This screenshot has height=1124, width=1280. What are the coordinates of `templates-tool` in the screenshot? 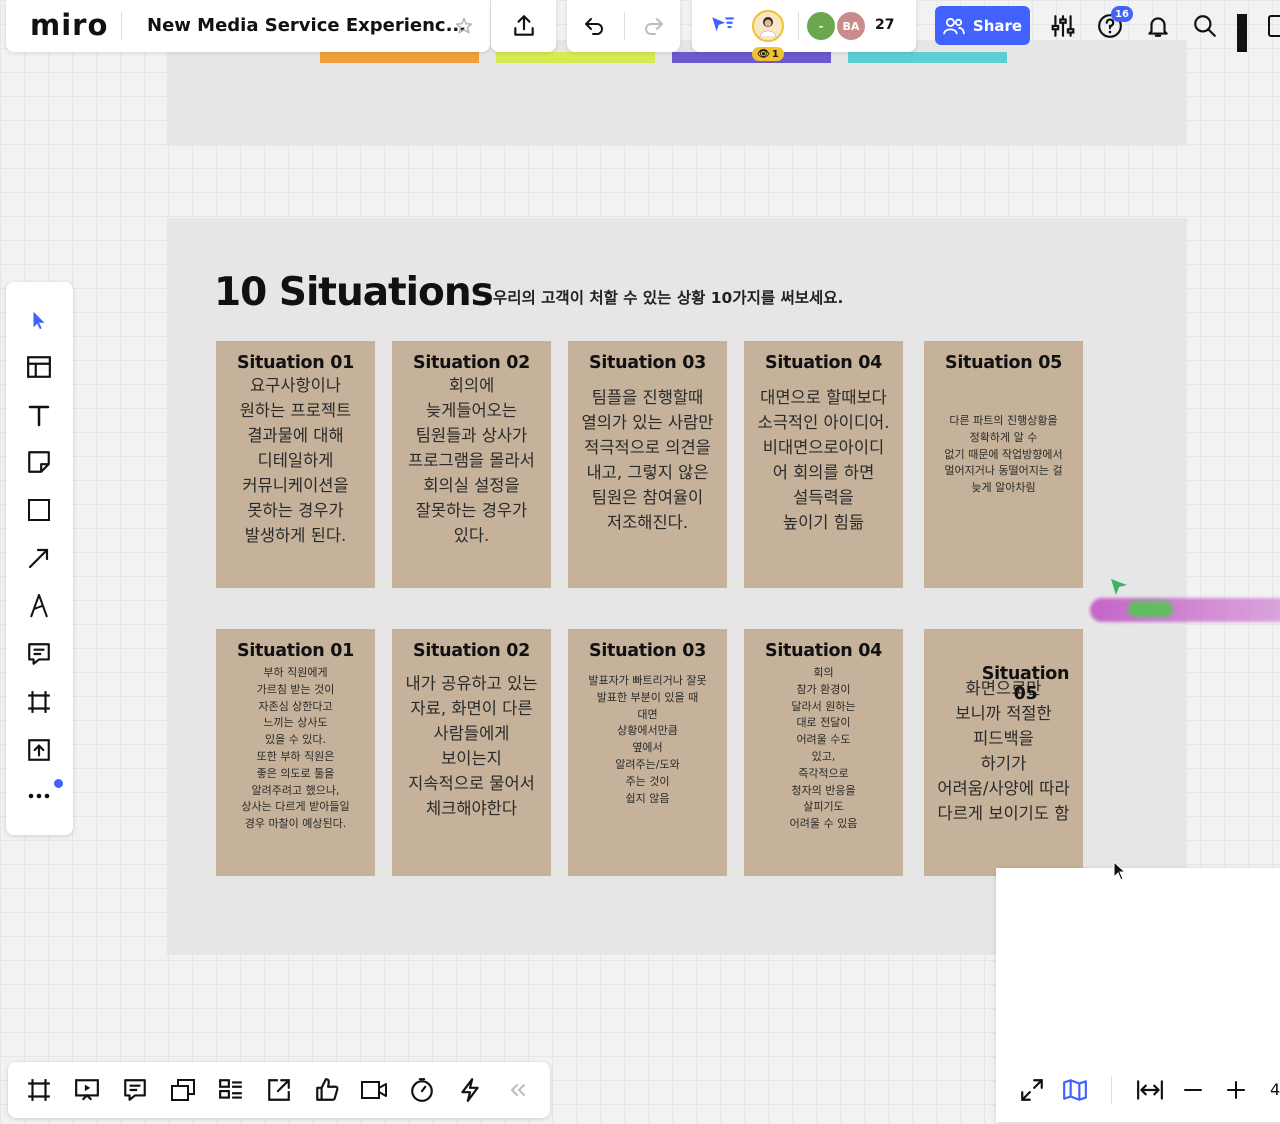 It's located at (39, 367).